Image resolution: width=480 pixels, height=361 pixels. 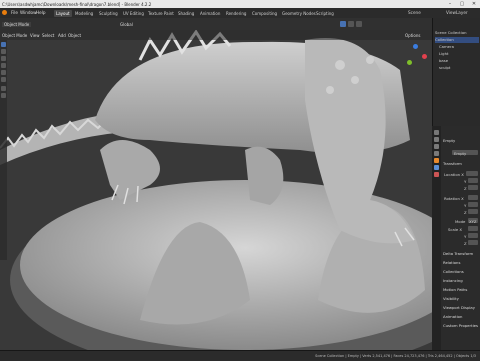 What do you see at coordinates (186, 13) in the screenshot?
I see `tab-shading: Shading` at bounding box center [186, 13].